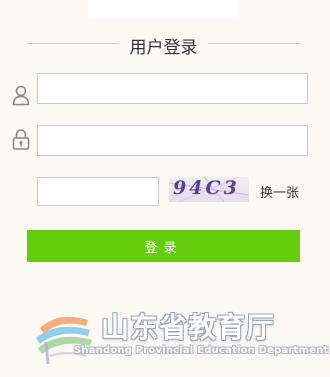  What do you see at coordinates (73, 43) in the screenshot?
I see `title-divider-left` at bounding box center [73, 43].